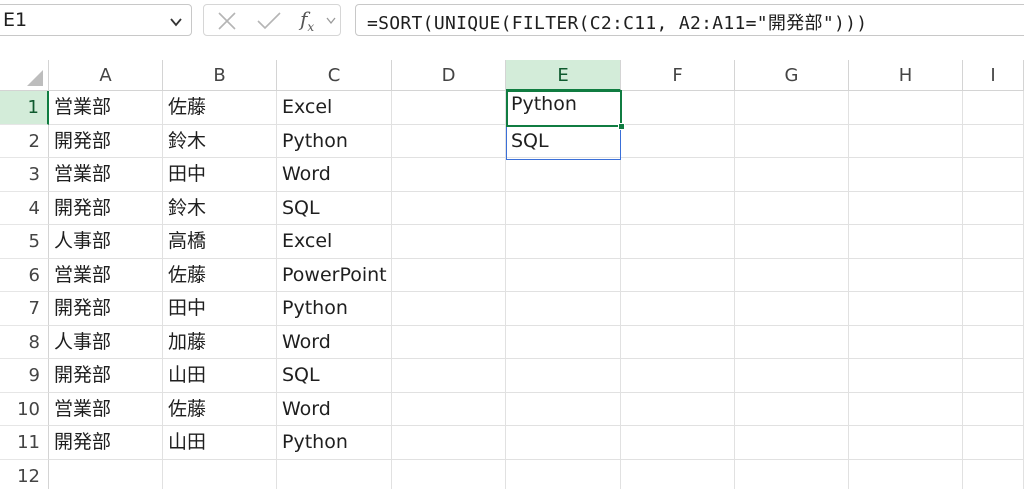 The image size is (1024, 489). What do you see at coordinates (24, 275) in the screenshot?
I see `row-header-6: 6` at bounding box center [24, 275].